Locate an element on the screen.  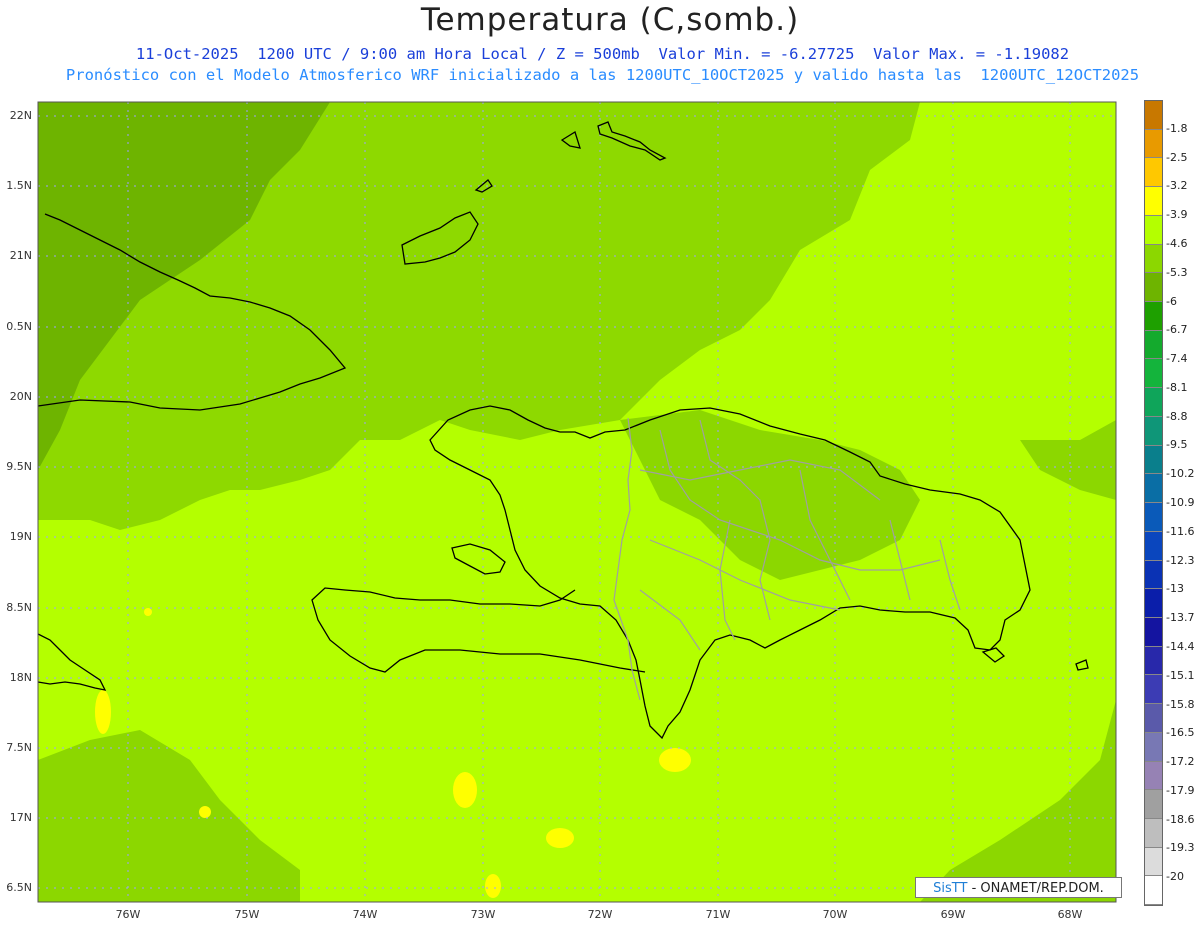
colorbar-tick-label: -1.8 is located at coordinates (1177, 128).